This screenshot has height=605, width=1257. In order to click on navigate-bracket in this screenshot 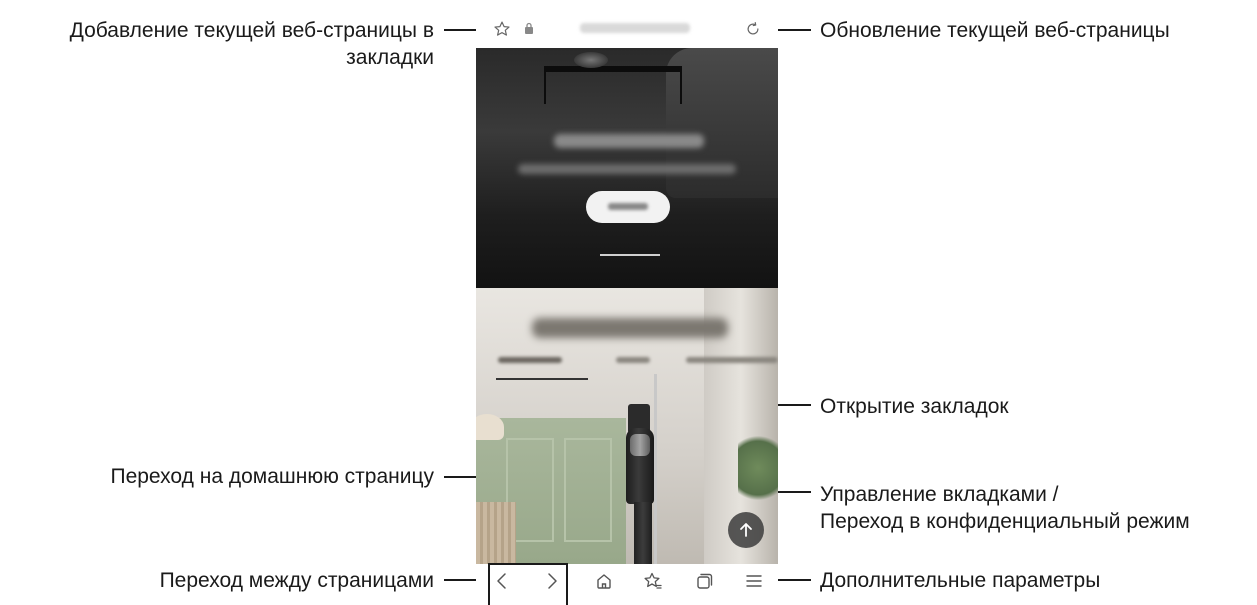, I will do `click(528, 584)`.